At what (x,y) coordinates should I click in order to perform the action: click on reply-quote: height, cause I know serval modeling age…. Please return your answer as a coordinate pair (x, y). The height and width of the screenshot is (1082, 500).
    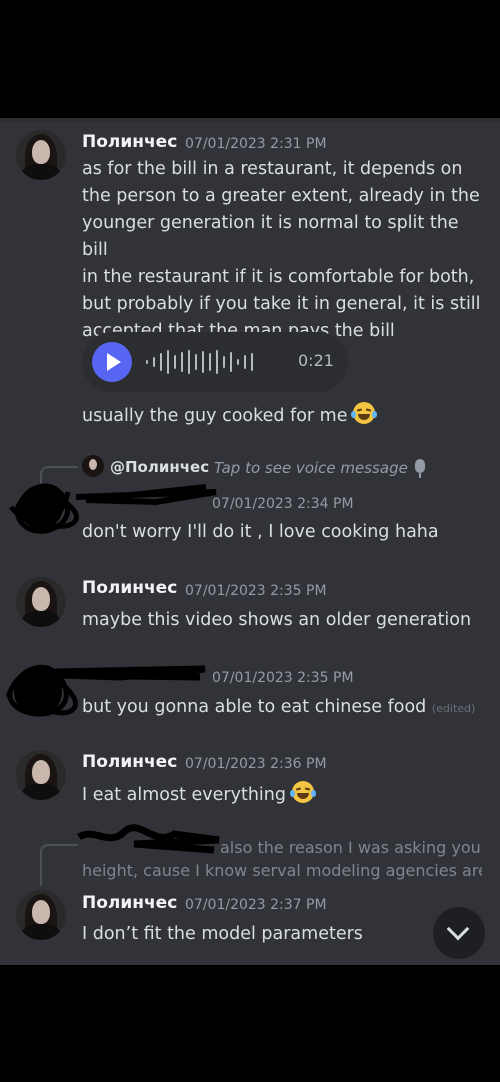
    Looking at the image, I should click on (282, 870).